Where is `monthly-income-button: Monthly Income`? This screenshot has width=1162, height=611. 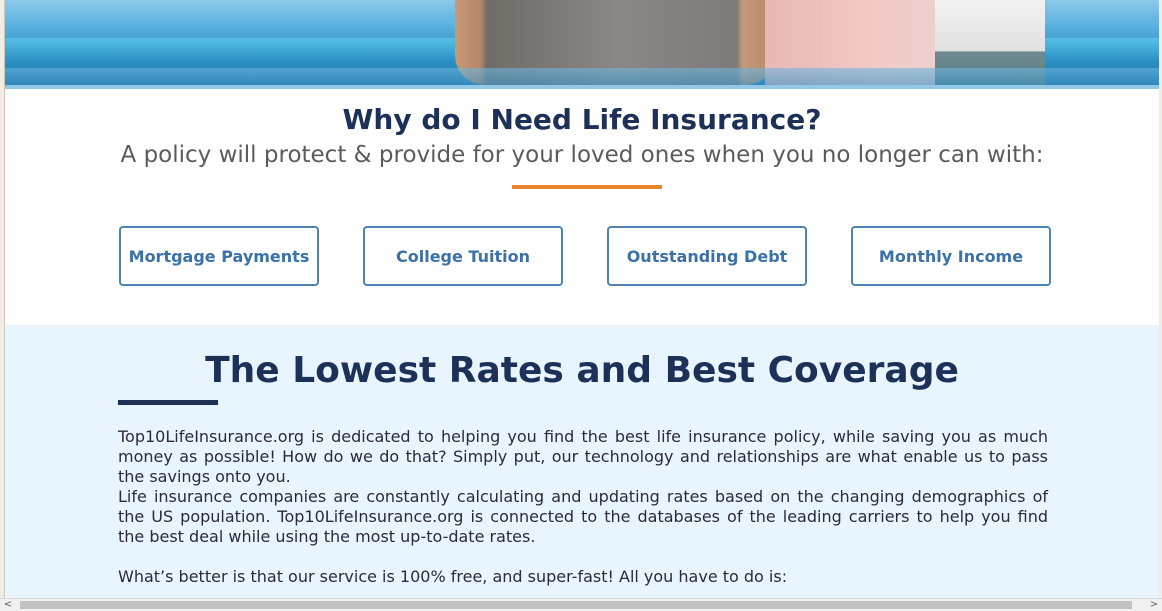 monthly-income-button: Monthly Income is located at coordinates (951, 256).